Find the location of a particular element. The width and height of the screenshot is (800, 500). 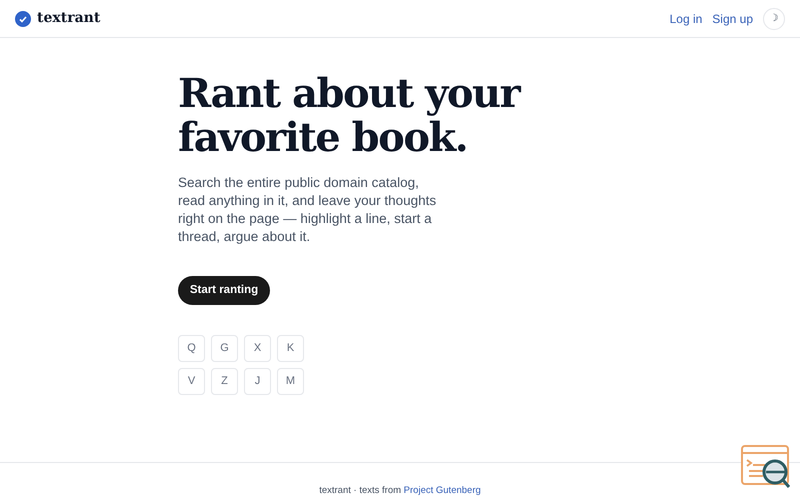

hero-title: Rant about your favorite book. is located at coordinates (350, 116).